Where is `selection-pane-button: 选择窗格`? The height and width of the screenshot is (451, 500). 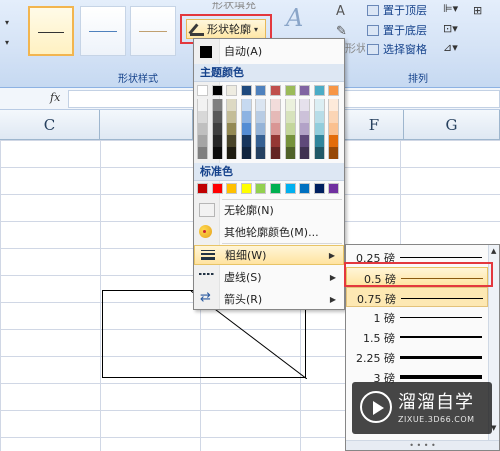
selection-pane-button: 选择窗格 is located at coordinates (397, 49).